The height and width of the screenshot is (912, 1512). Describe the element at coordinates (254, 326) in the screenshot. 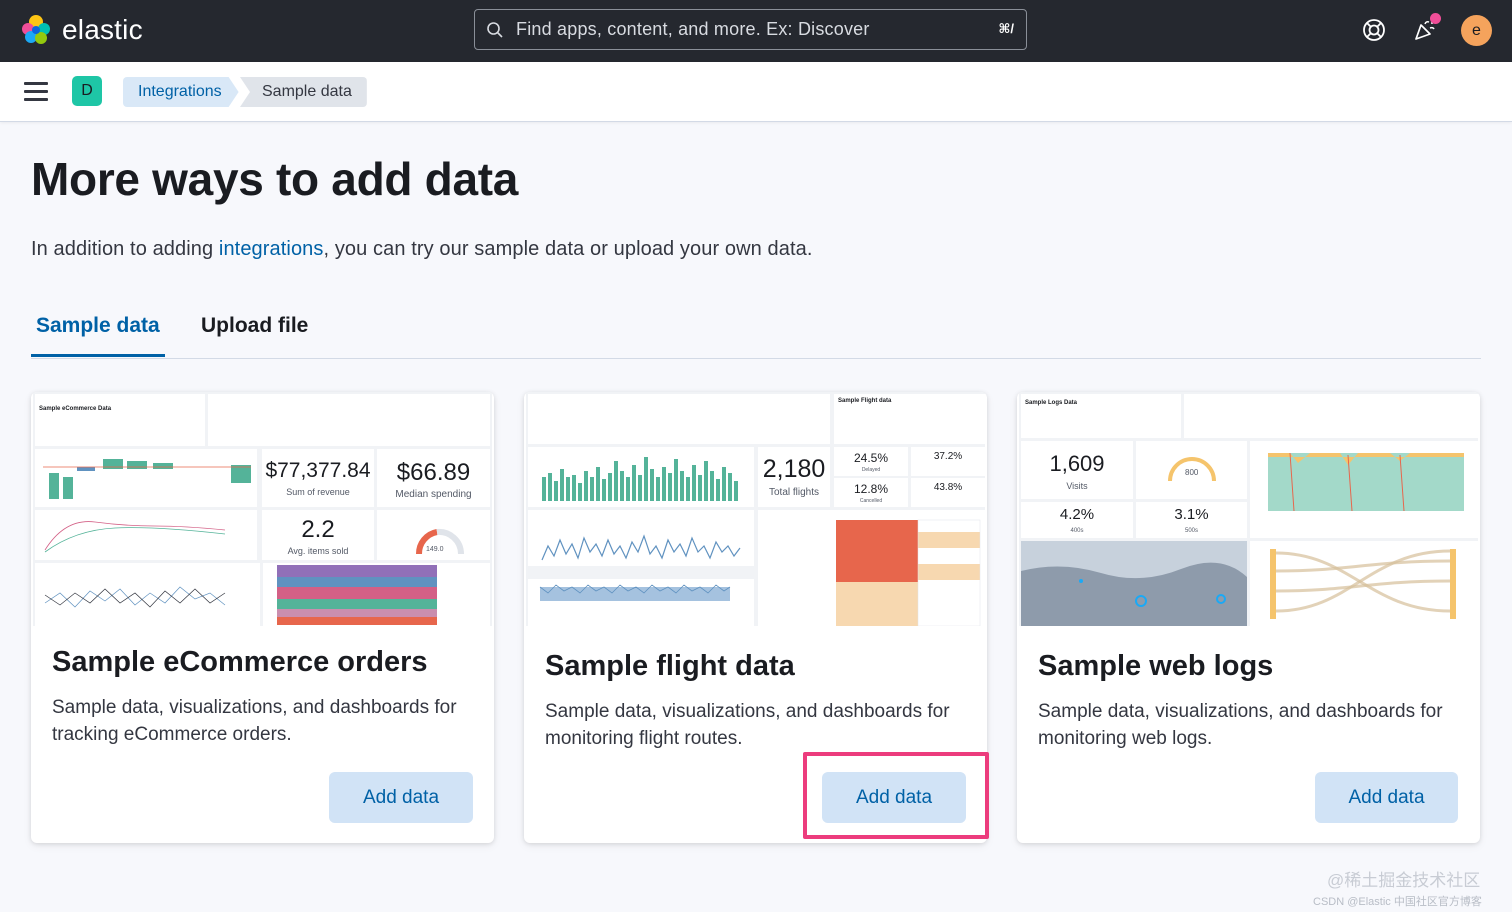

I see `tab-upload-file: Upload file` at that location.